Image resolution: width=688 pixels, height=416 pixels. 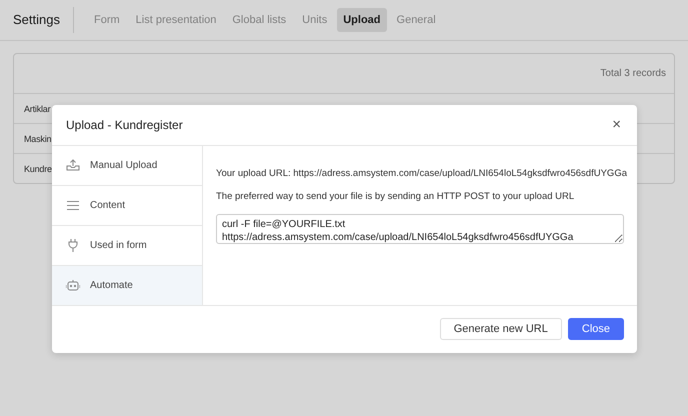 What do you see at coordinates (420, 229) in the screenshot?
I see `command-field: curl -F file=@YOURFILE.txt https://adress.amsystem.com/case/upload/LNI654loL54gksdfwro456sdfUYGGa` at bounding box center [420, 229].